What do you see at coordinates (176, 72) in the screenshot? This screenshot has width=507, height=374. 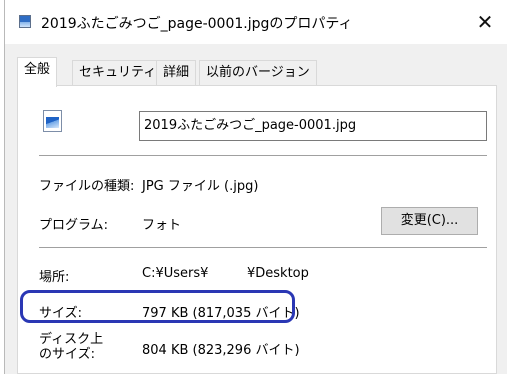 I see `tab-details: 詳細` at bounding box center [176, 72].